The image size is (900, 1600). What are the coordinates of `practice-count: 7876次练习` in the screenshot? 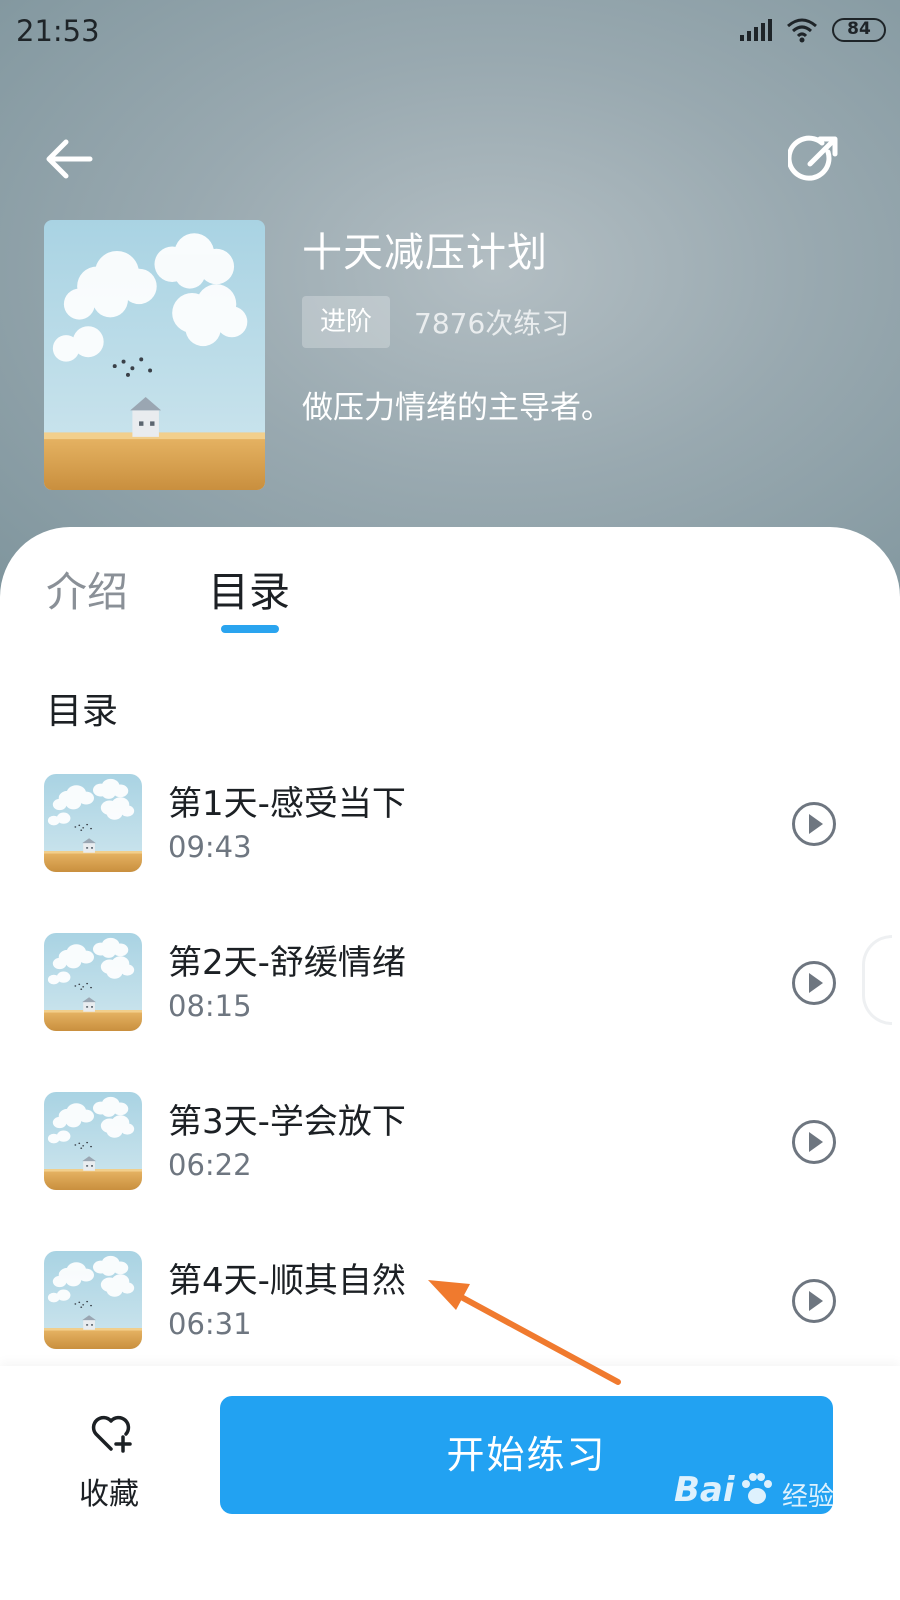 It's located at (492, 323).